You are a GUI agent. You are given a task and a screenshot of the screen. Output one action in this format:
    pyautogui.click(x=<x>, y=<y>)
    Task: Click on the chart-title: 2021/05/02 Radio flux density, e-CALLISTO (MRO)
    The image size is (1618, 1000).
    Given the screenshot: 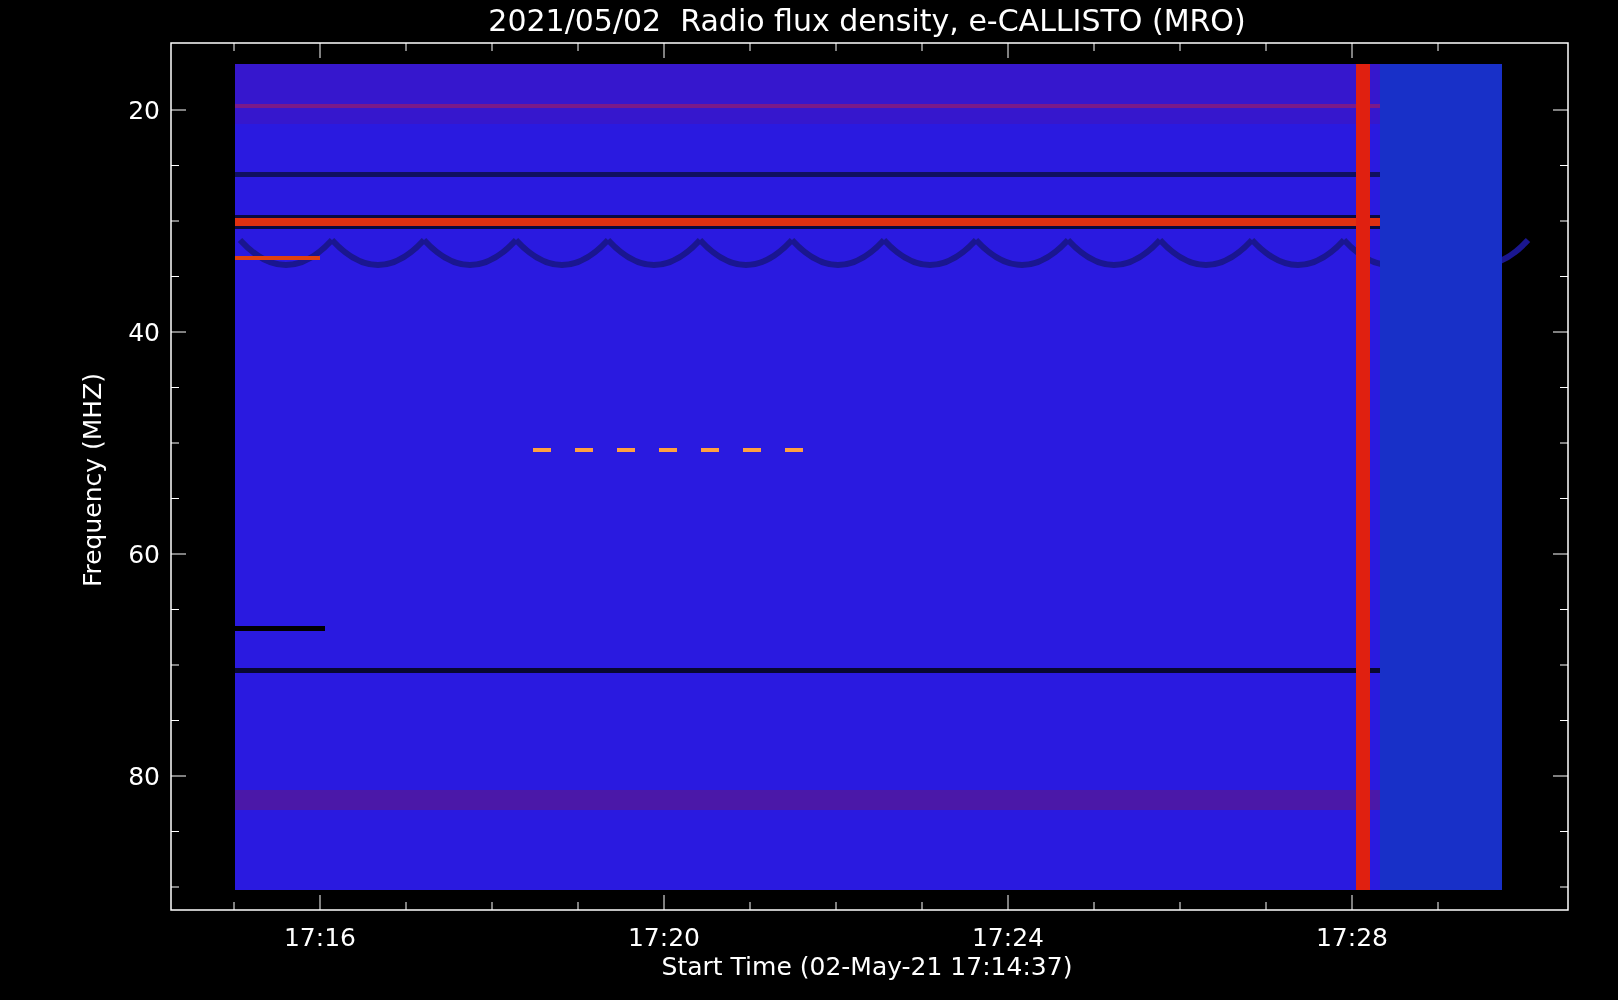 What is the action you would take?
    pyautogui.click(x=867, y=20)
    